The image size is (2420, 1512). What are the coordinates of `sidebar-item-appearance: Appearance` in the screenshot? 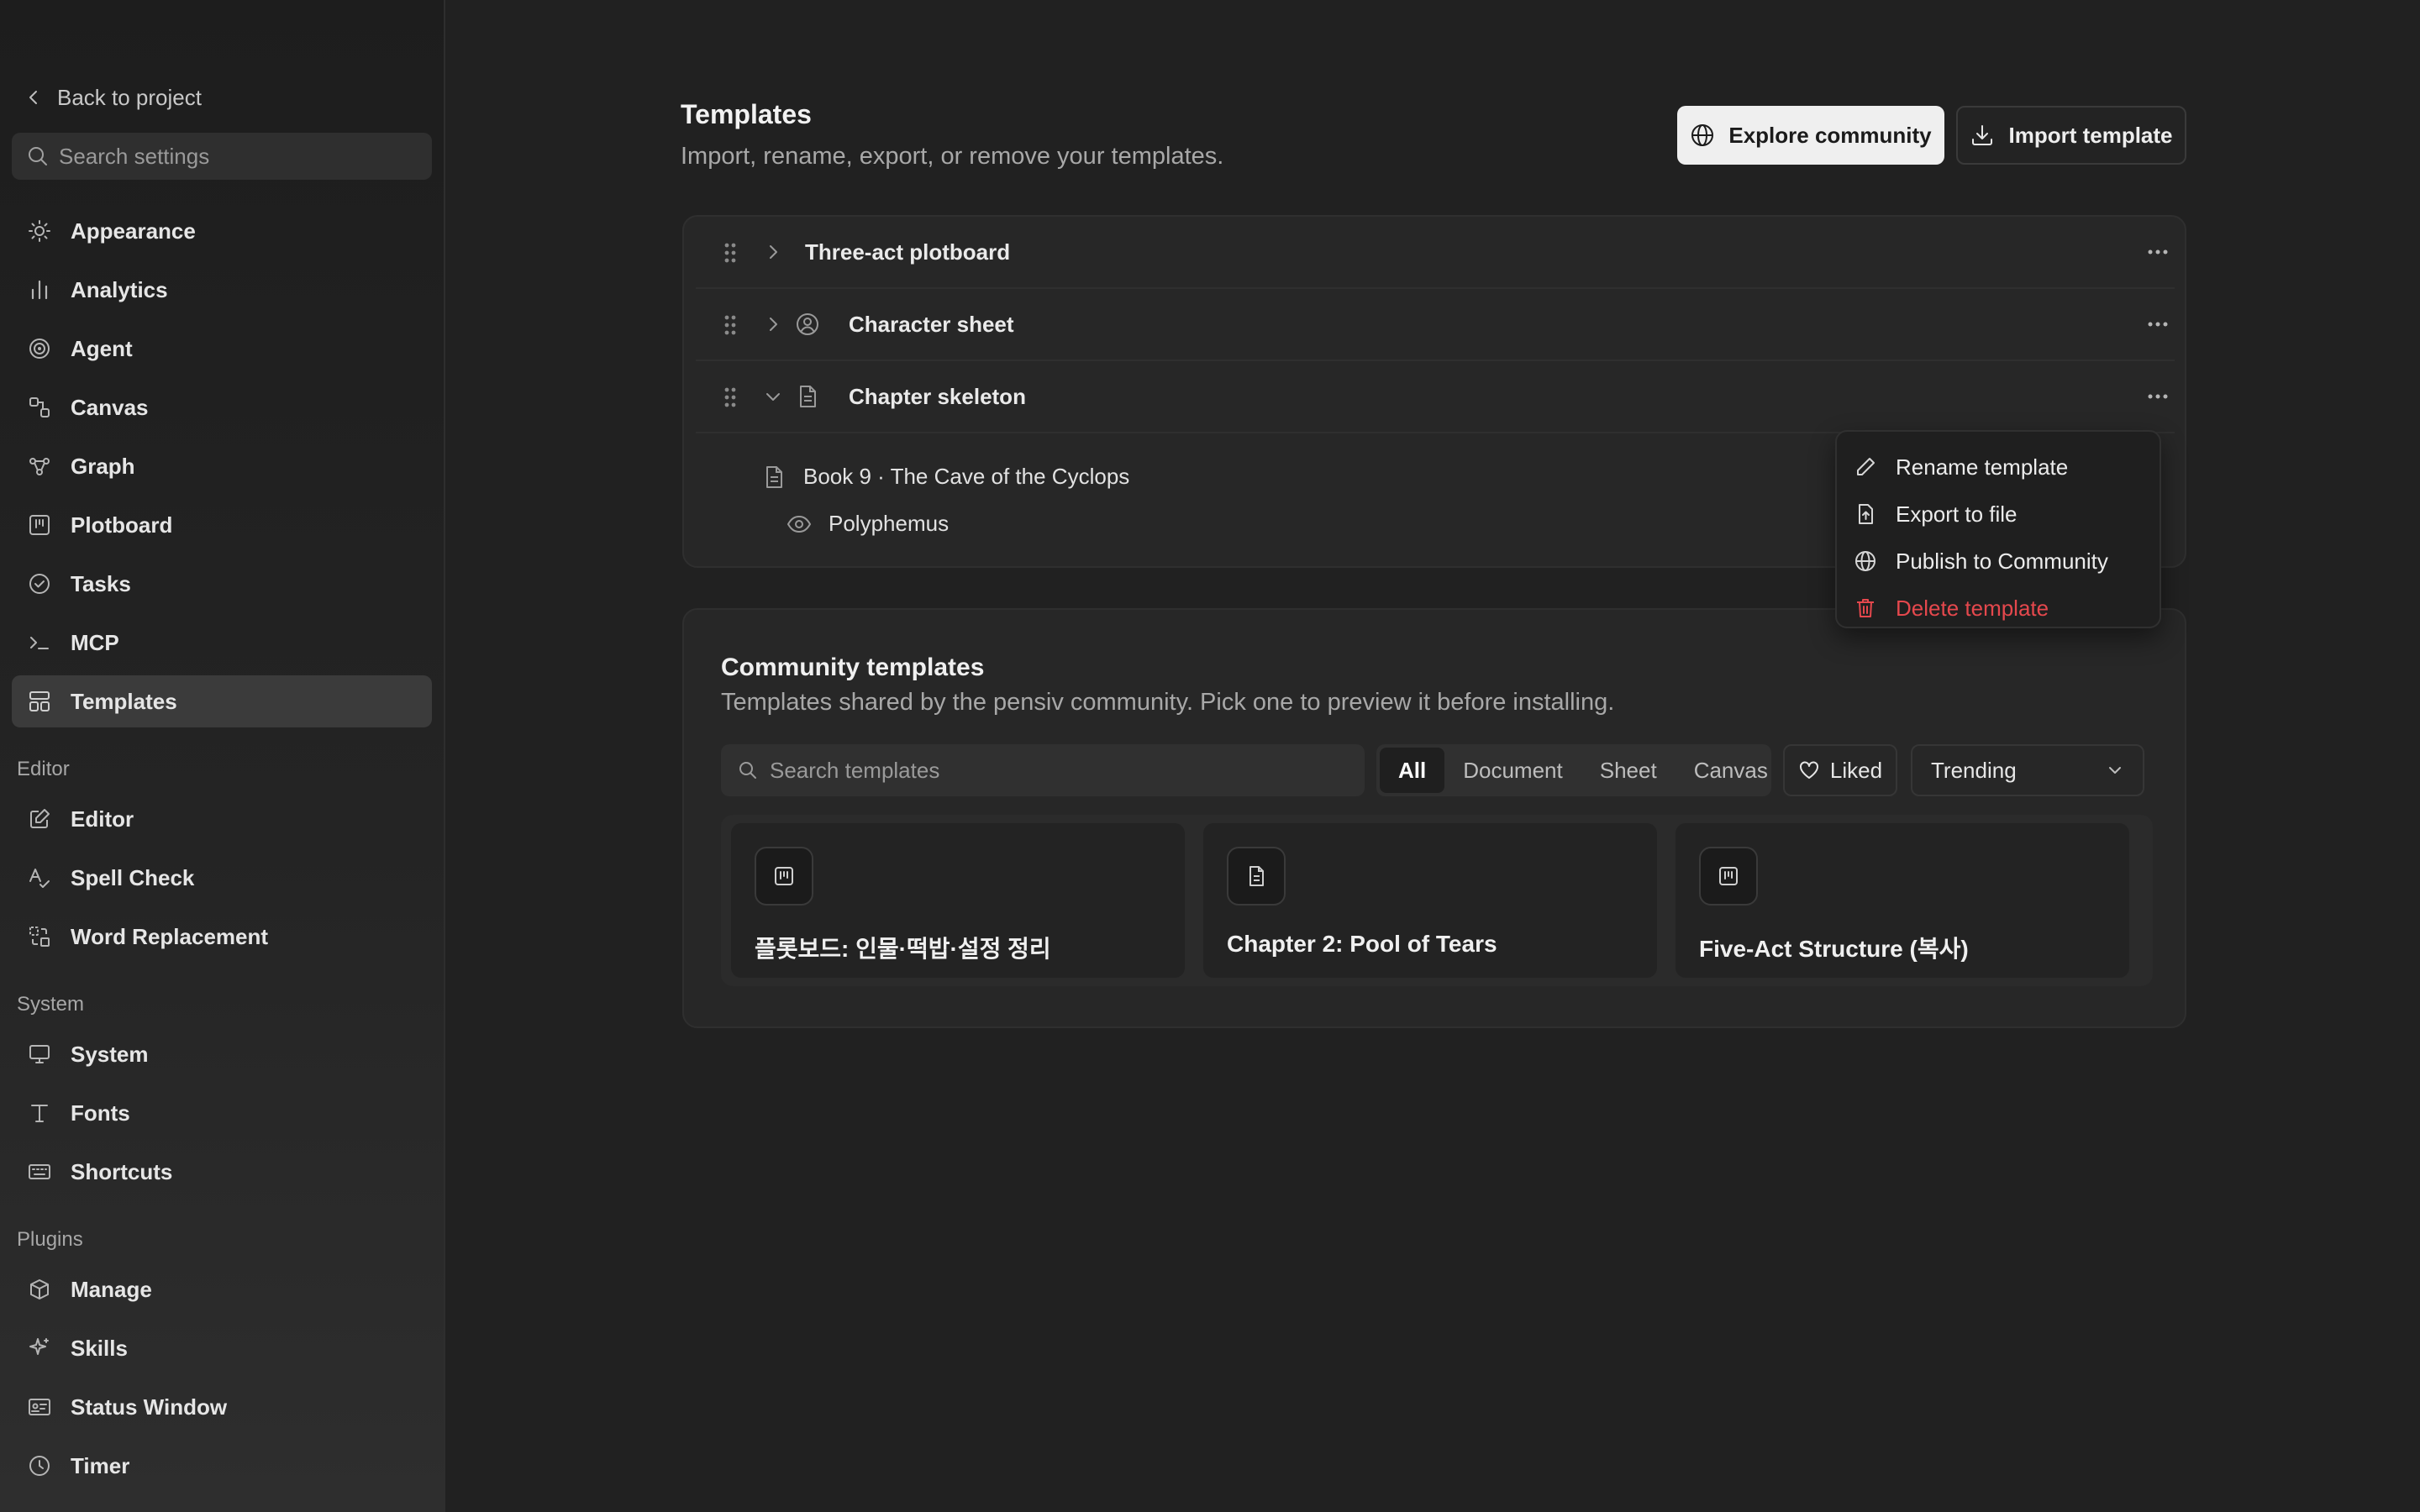 It's located at (222, 231).